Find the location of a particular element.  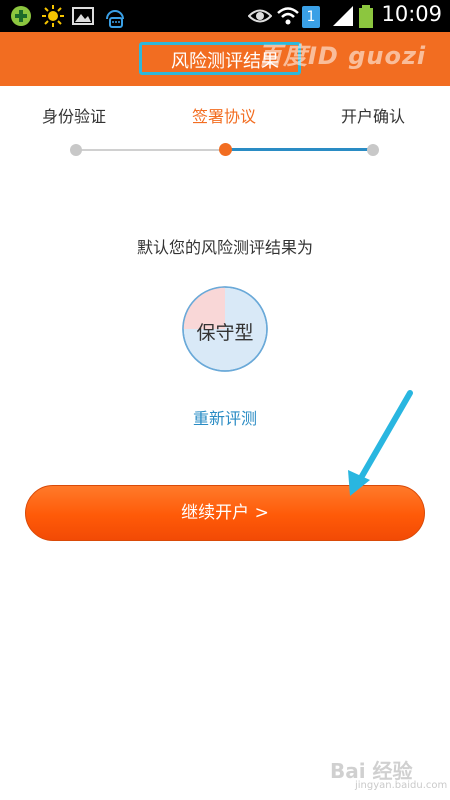

header-watermark: 百度ID guozi is located at coordinates (342, 56).